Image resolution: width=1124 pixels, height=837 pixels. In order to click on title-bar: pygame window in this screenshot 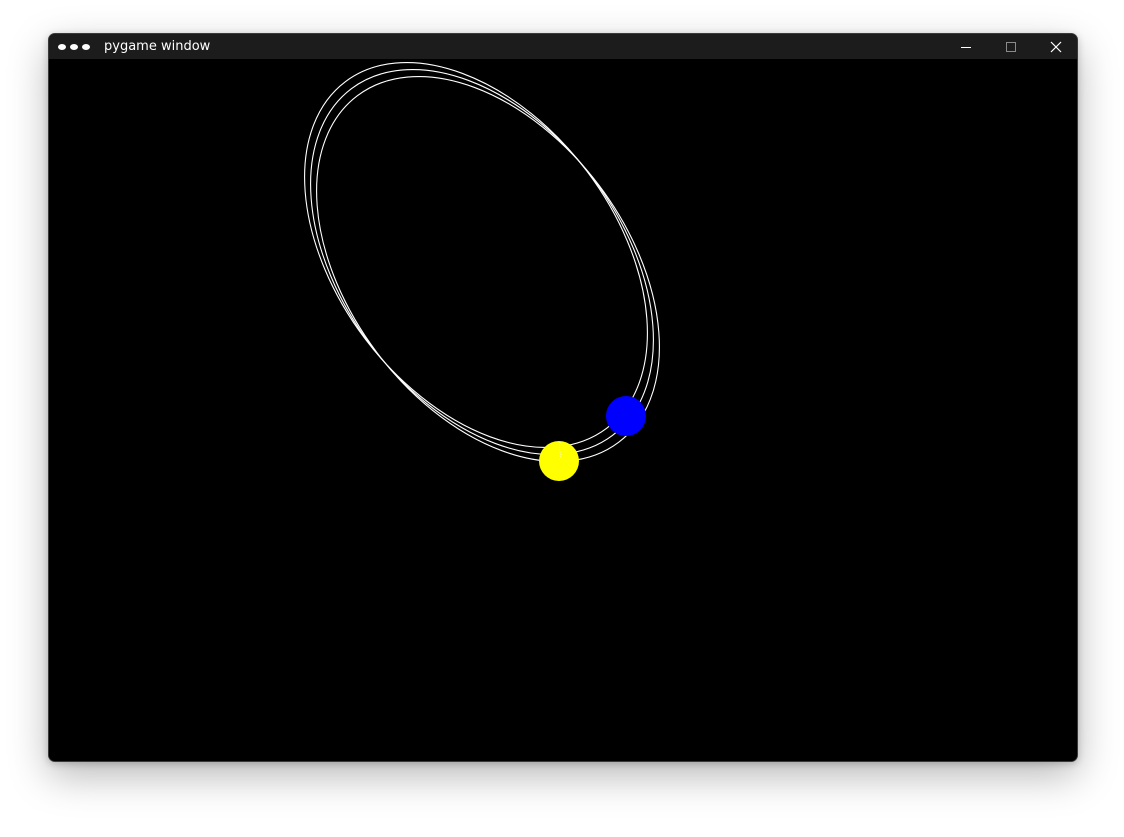, I will do `click(563, 46)`.